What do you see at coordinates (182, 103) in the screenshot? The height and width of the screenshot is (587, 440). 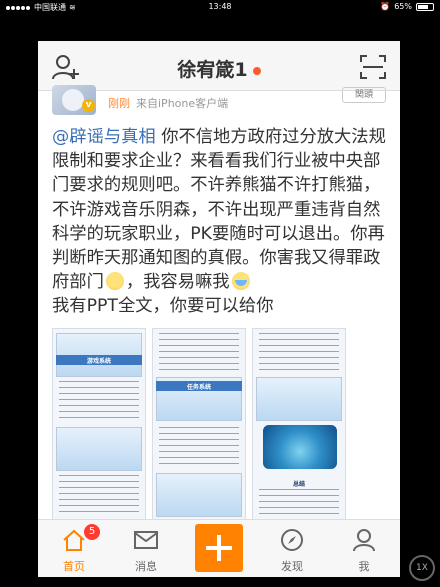 I see `post-source: 来自iPhone客户端` at bounding box center [182, 103].